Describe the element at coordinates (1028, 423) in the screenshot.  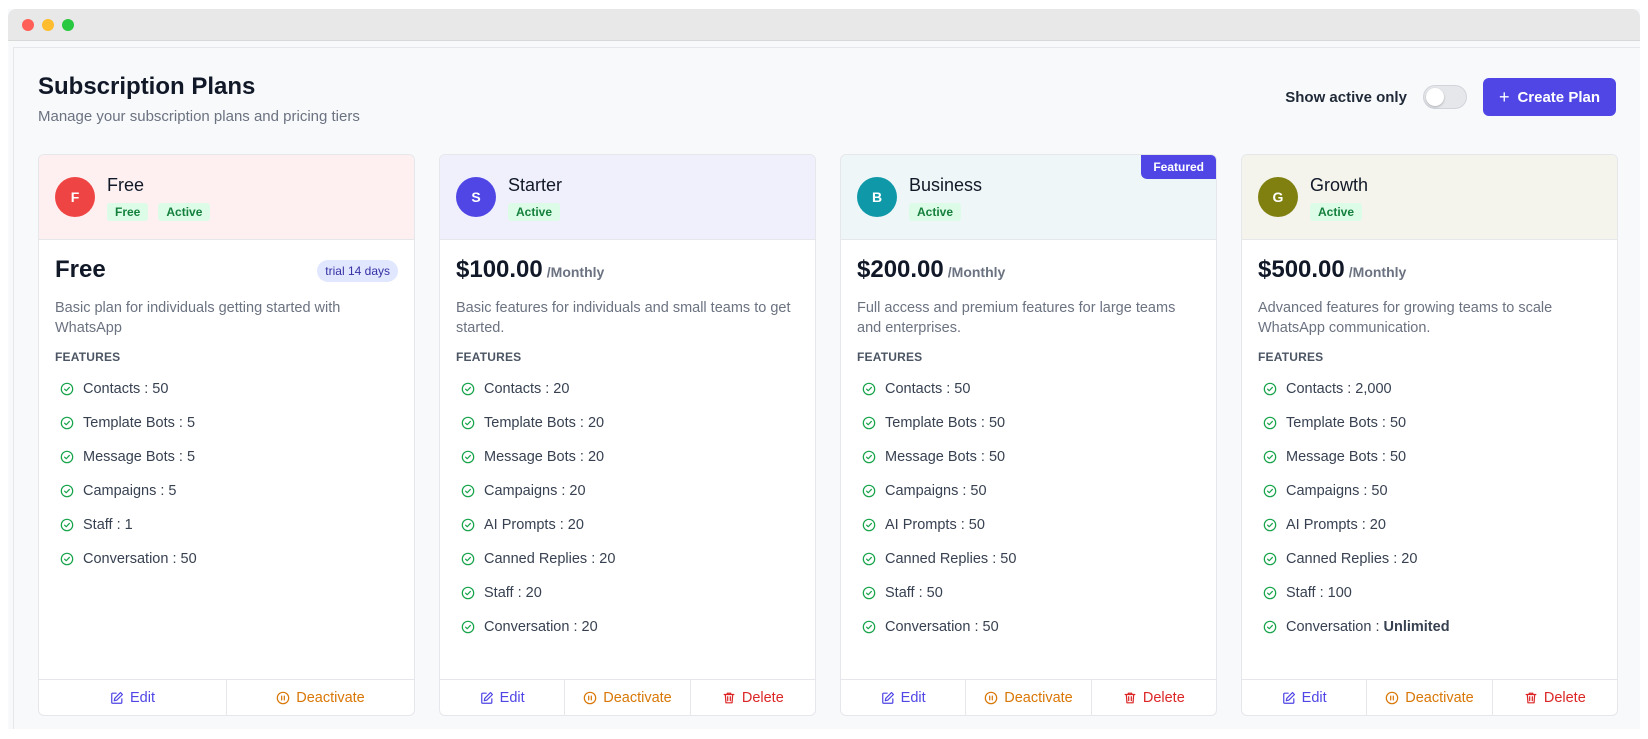
I see `feature-item: Template Bots :50` at that location.